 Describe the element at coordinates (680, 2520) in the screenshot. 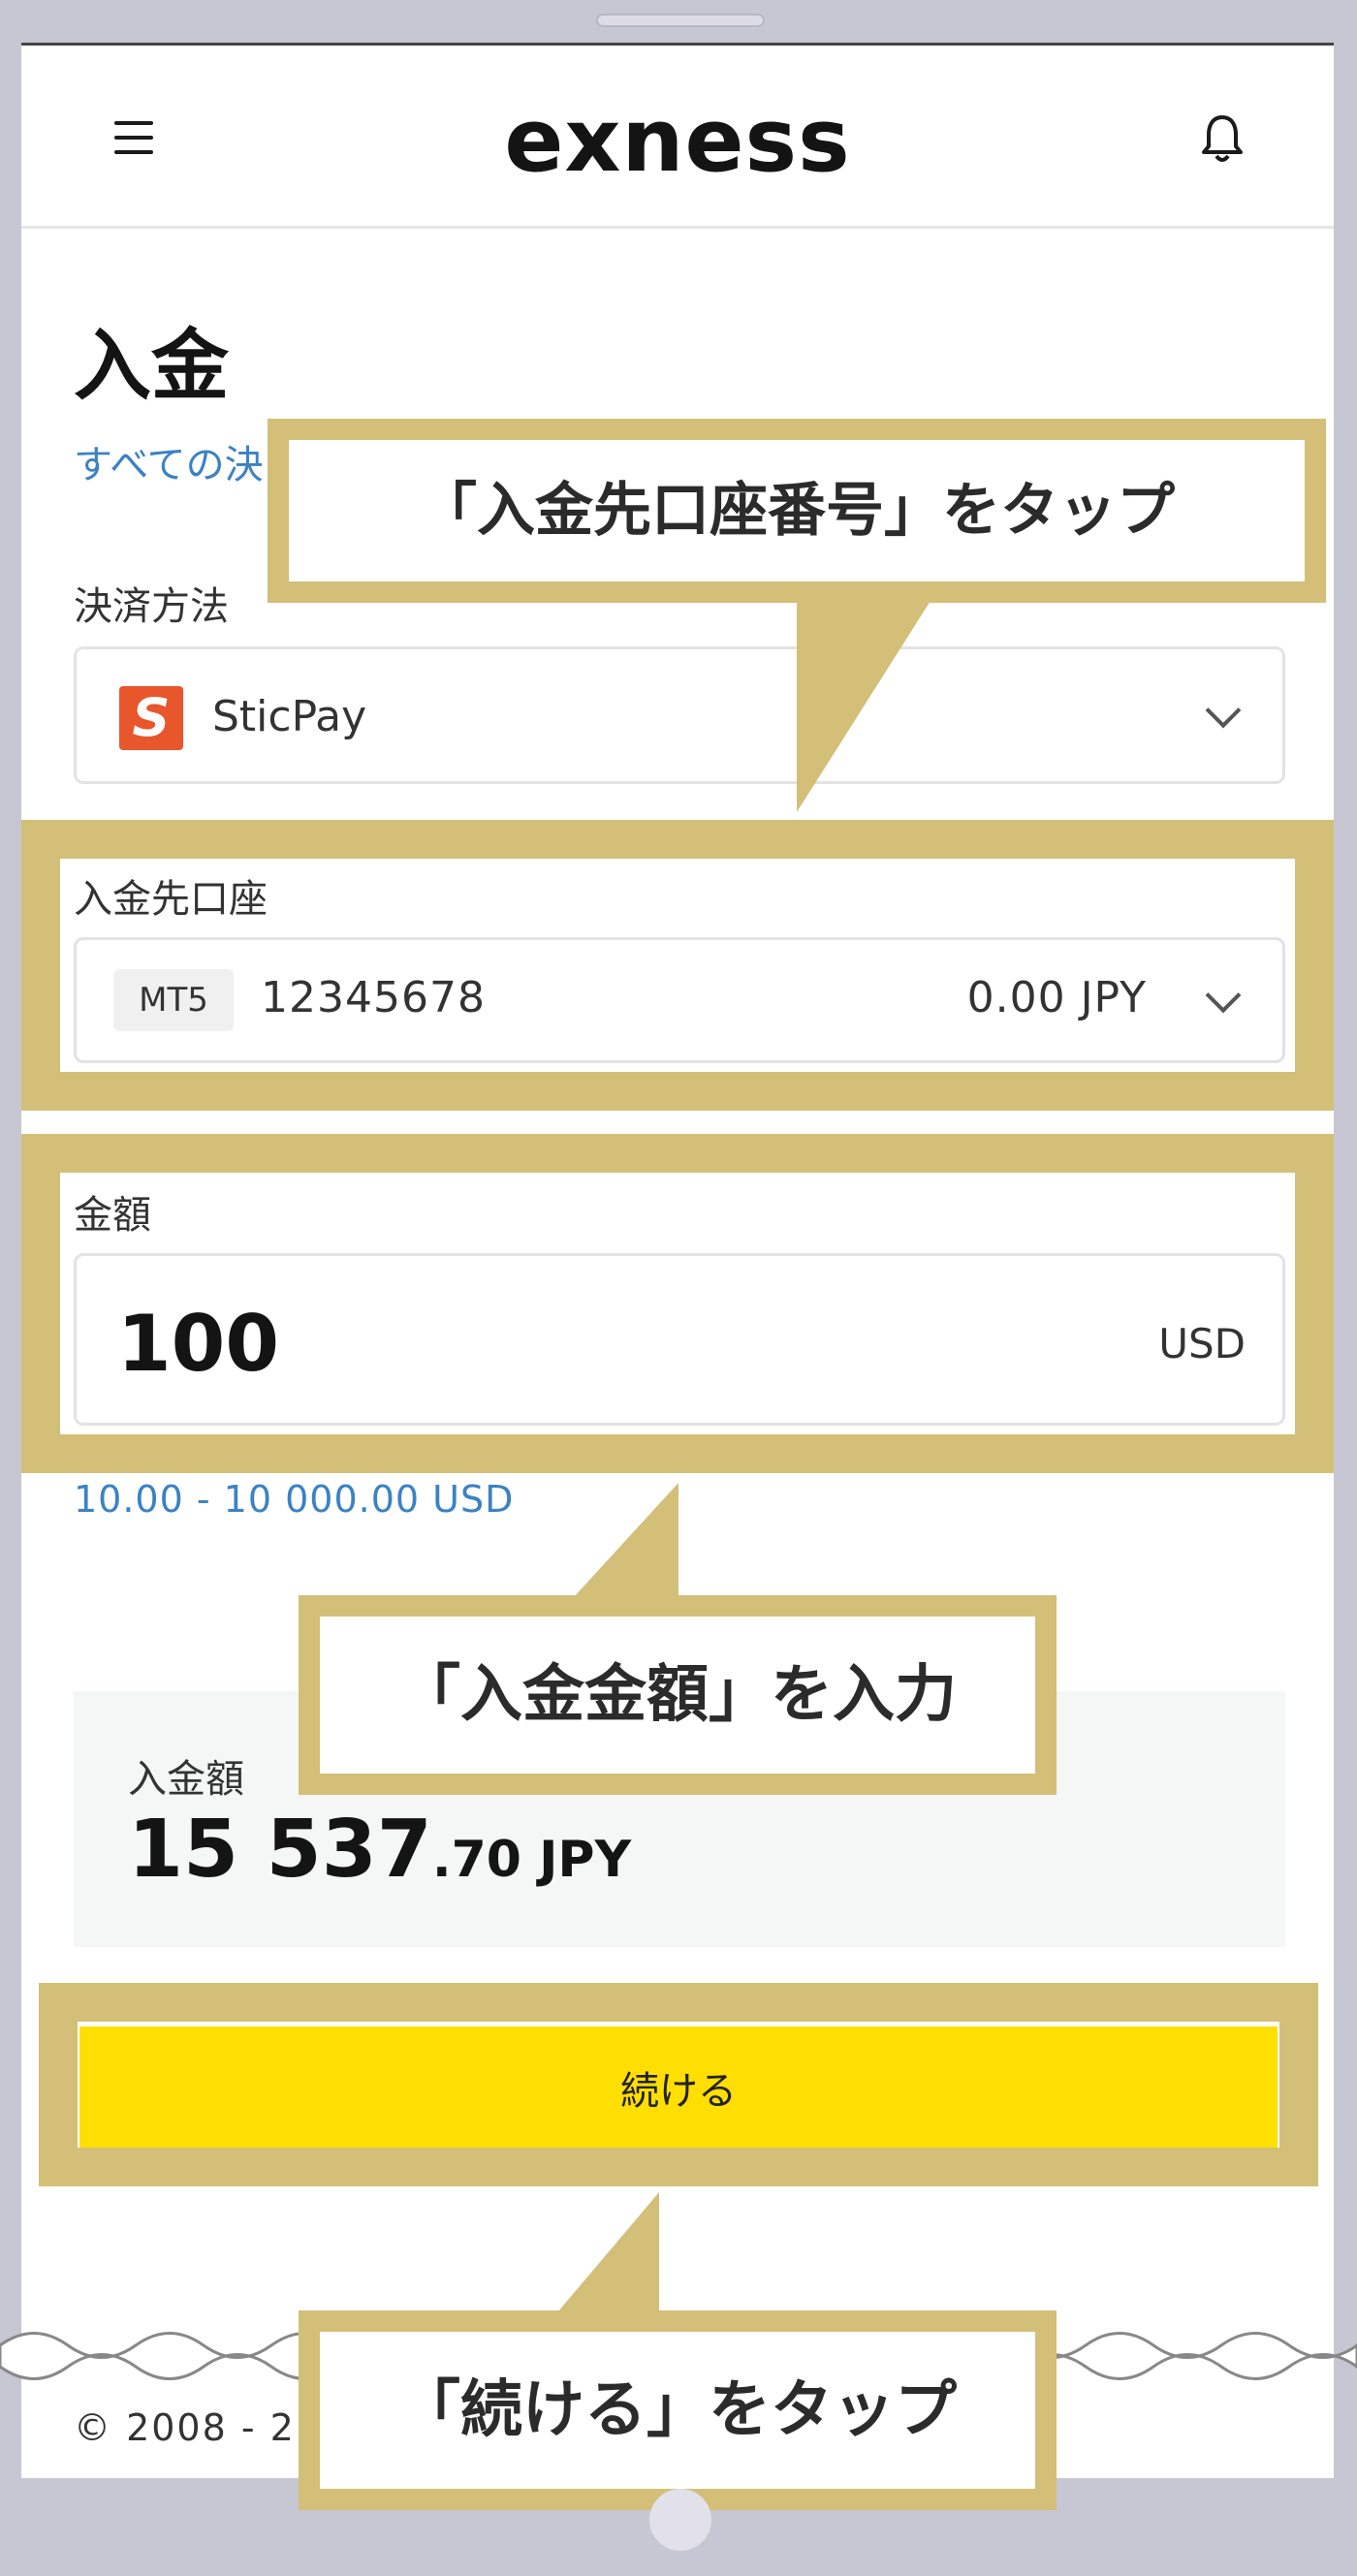

I see `device-home-button` at that location.